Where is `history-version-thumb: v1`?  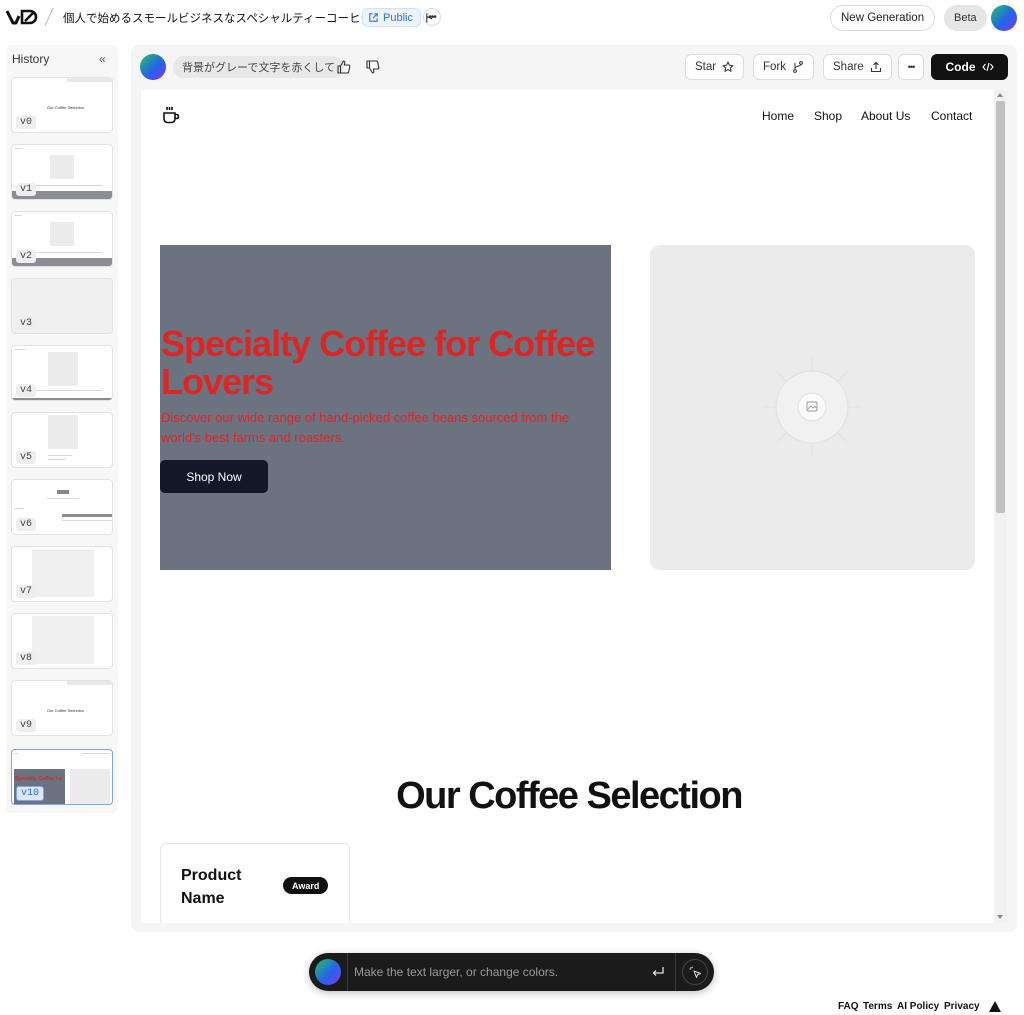
history-version-thumb: v1 is located at coordinates (62, 172).